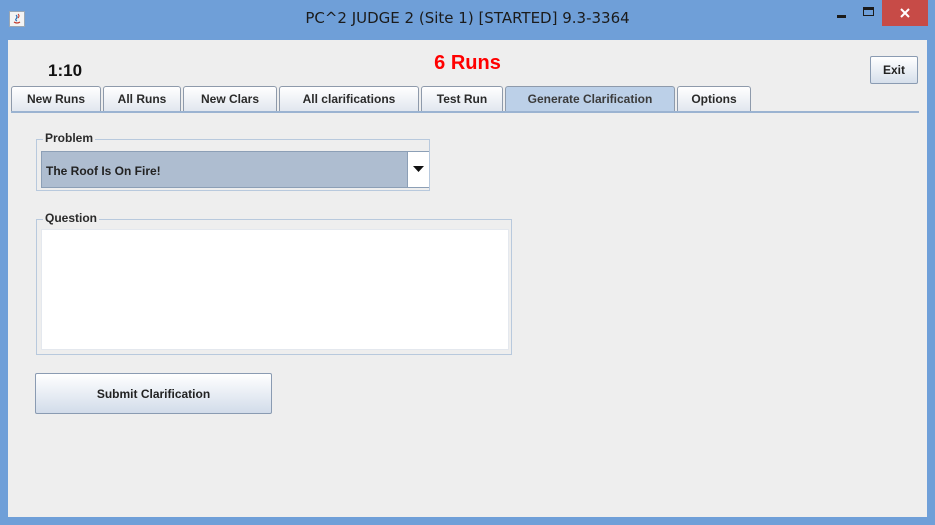 The image size is (935, 525). I want to click on chevron-down-icon, so click(418, 169).